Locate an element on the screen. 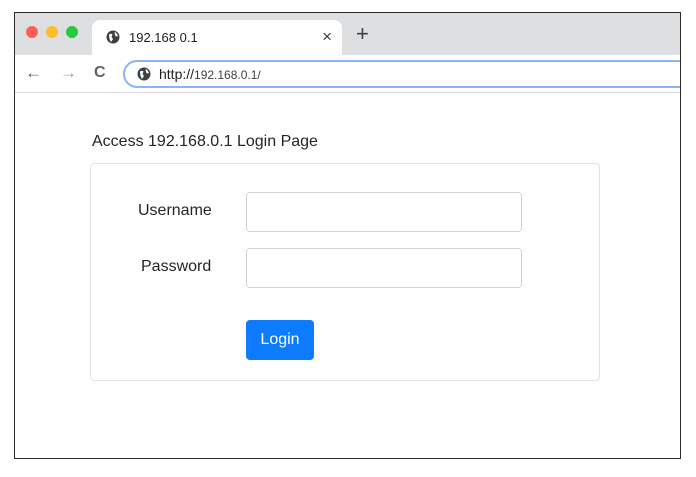  navigation-bar: ← → C http://192.168.0.1/ is located at coordinates (347, 74).